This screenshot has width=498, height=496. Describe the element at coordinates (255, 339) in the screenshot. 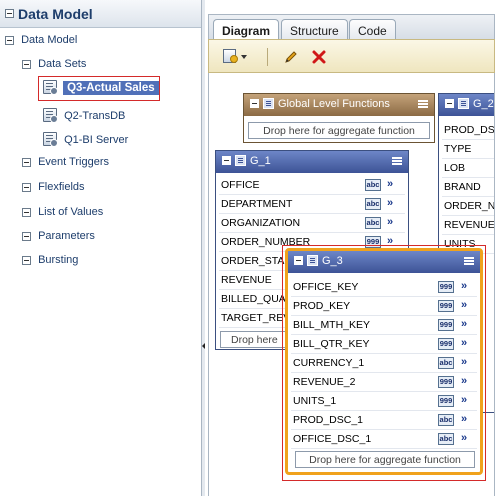

I see `aggregate-drop-zone: Drop here` at that location.